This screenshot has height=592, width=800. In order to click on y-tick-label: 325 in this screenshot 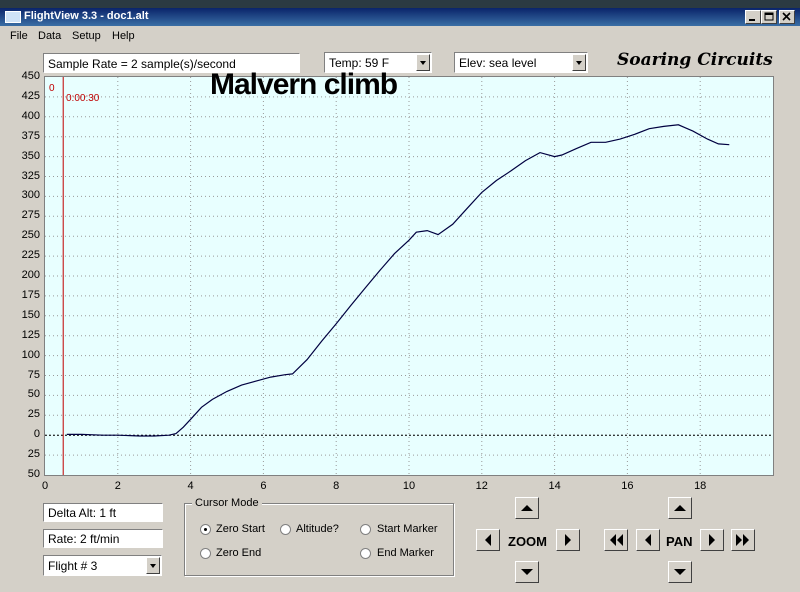, I will do `click(30, 175)`.